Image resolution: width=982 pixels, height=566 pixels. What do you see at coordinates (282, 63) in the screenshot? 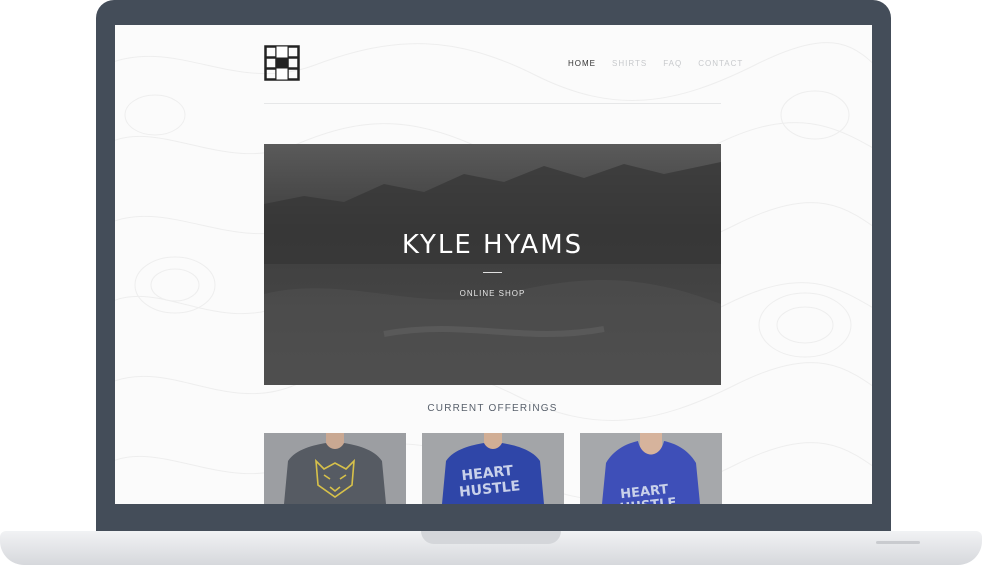
I see `logo-icon` at bounding box center [282, 63].